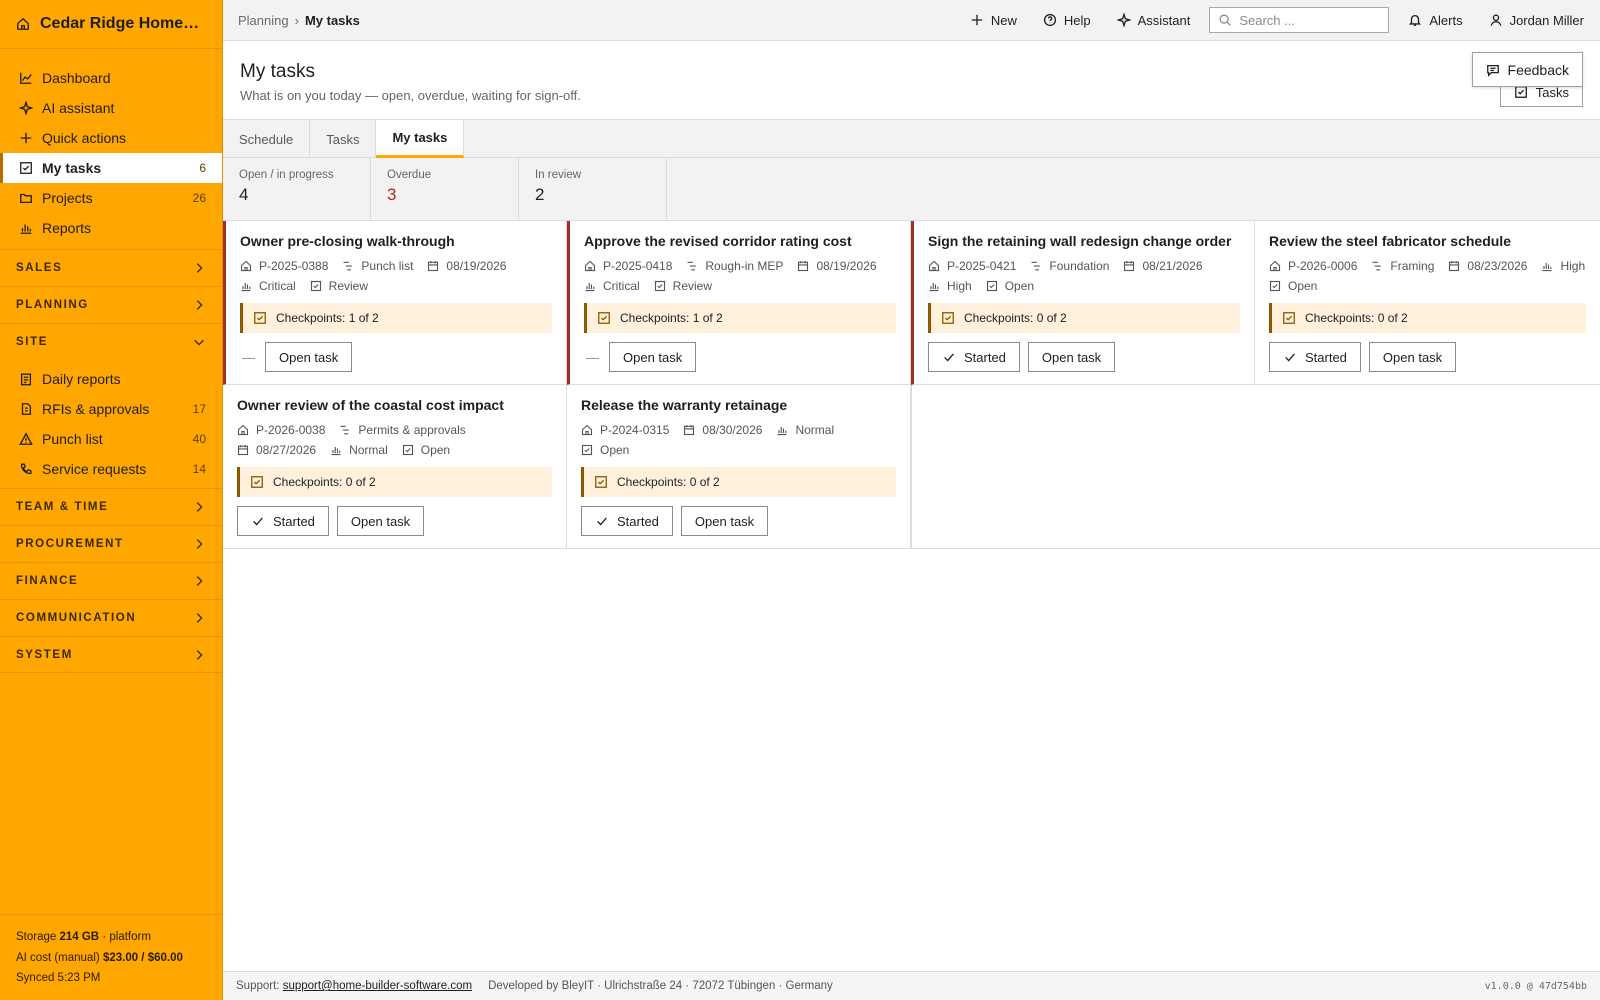 This screenshot has width=1600, height=1000. Describe the element at coordinates (277, 286) in the screenshot. I see `priority-label: Critical` at that location.